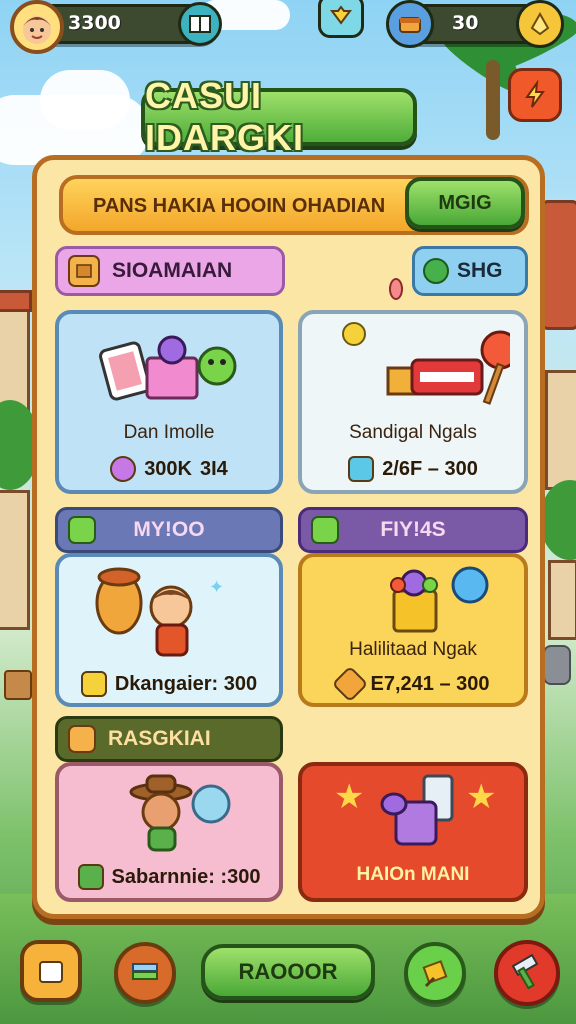  I want to click on house-roof-left, so click(16, 301).